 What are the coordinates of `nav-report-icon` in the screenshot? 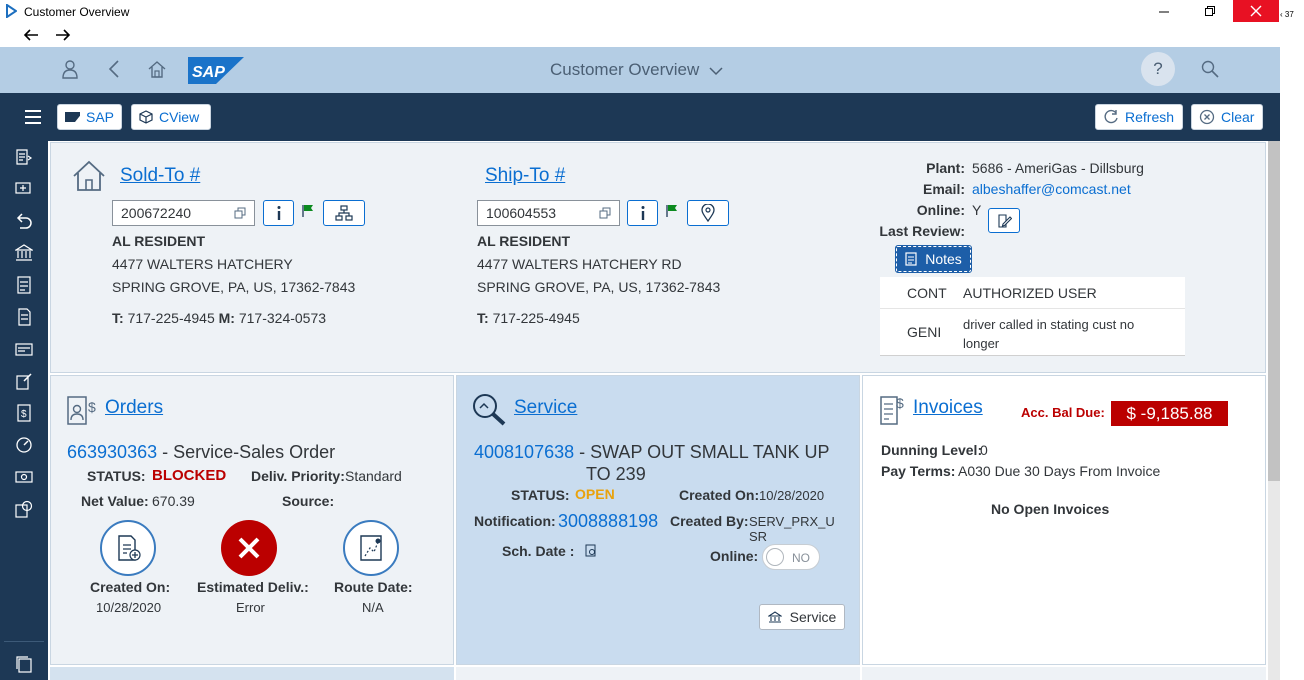 It's located at (24, 157).